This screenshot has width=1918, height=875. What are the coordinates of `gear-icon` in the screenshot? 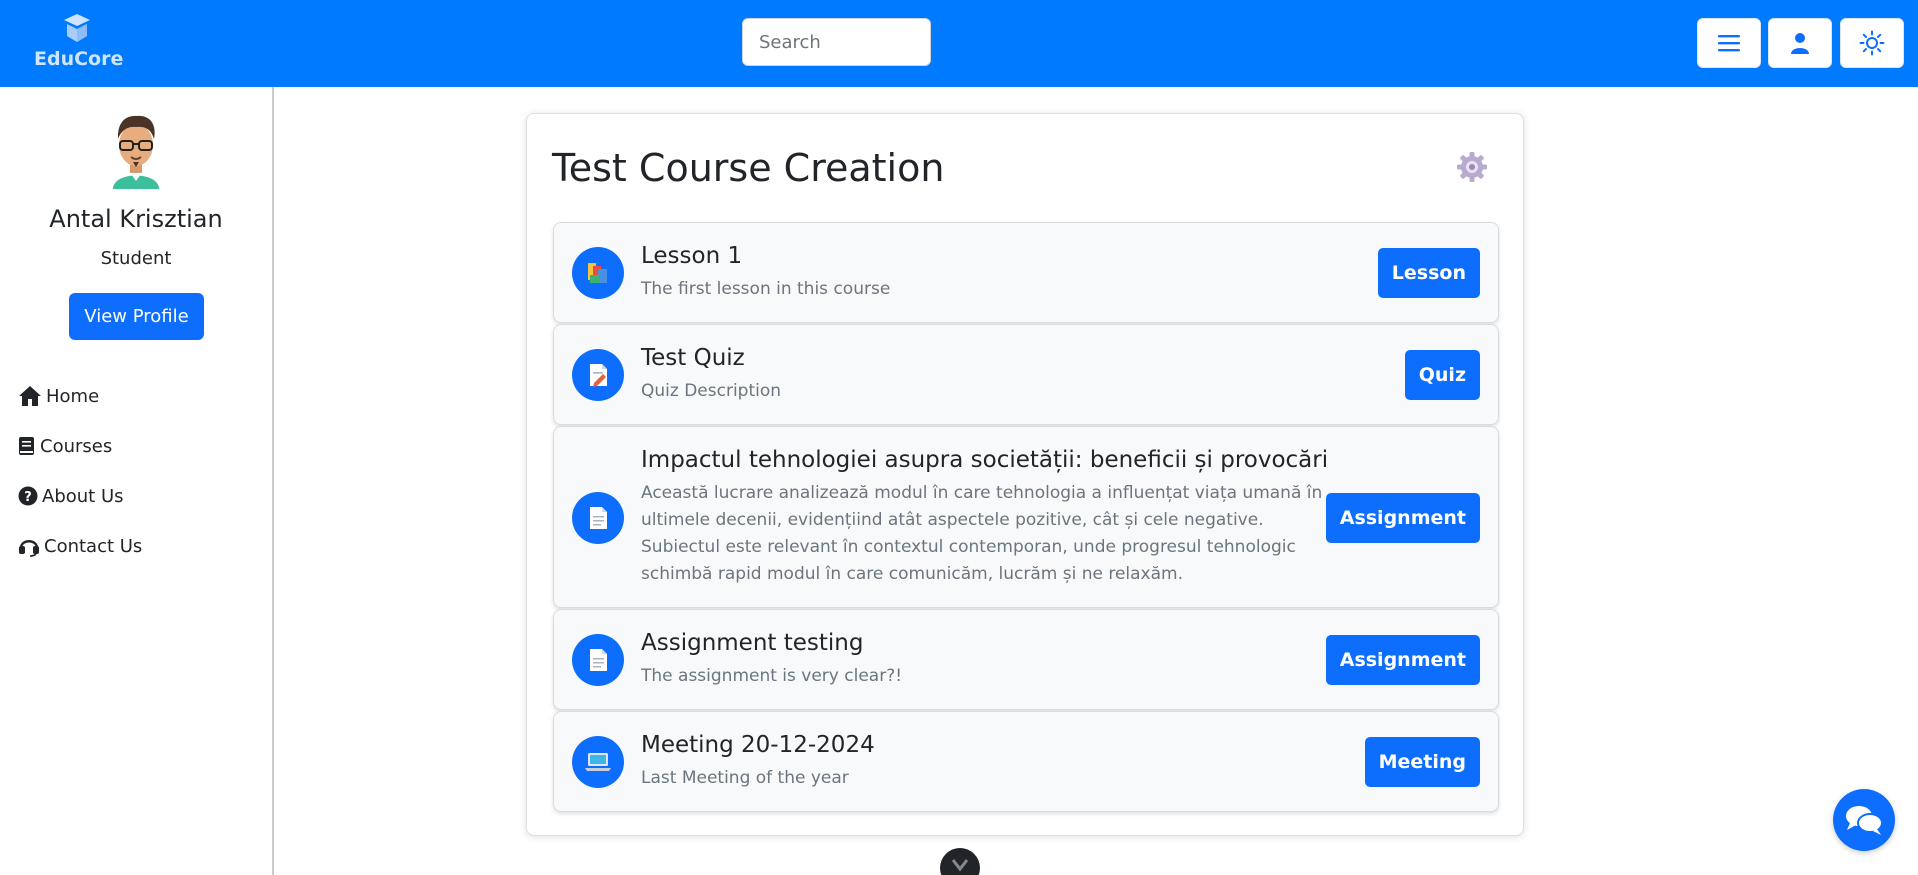 It's located at (1472, 167).